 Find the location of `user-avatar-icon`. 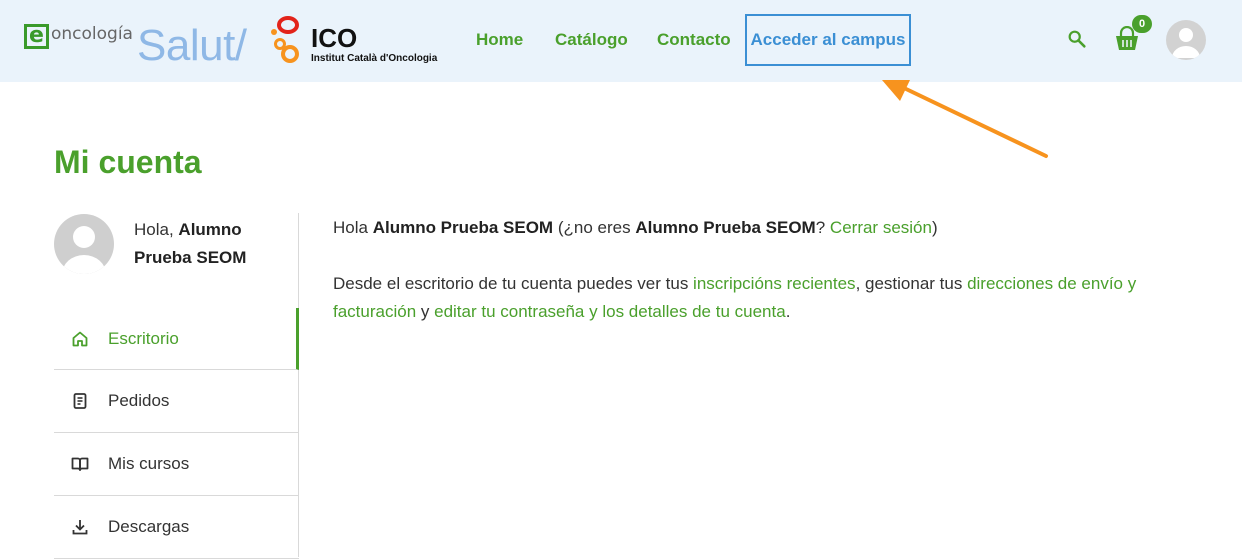

user-avatar-icon is located at coordinates (1186, 40).